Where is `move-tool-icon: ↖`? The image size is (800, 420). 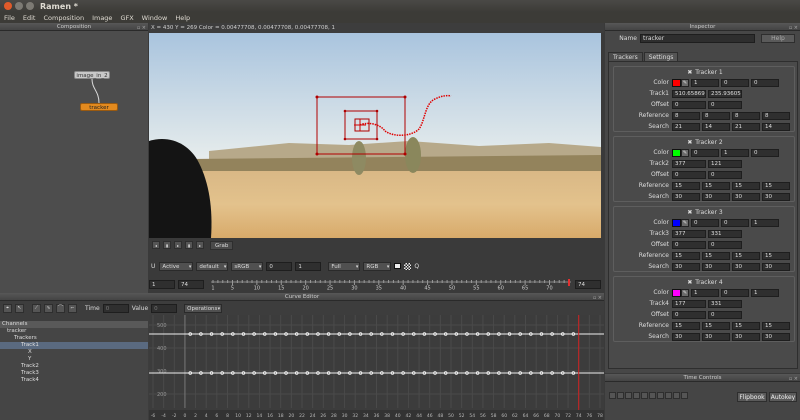 move-tool-icon: ↖ is located at coordinates (19, 308).